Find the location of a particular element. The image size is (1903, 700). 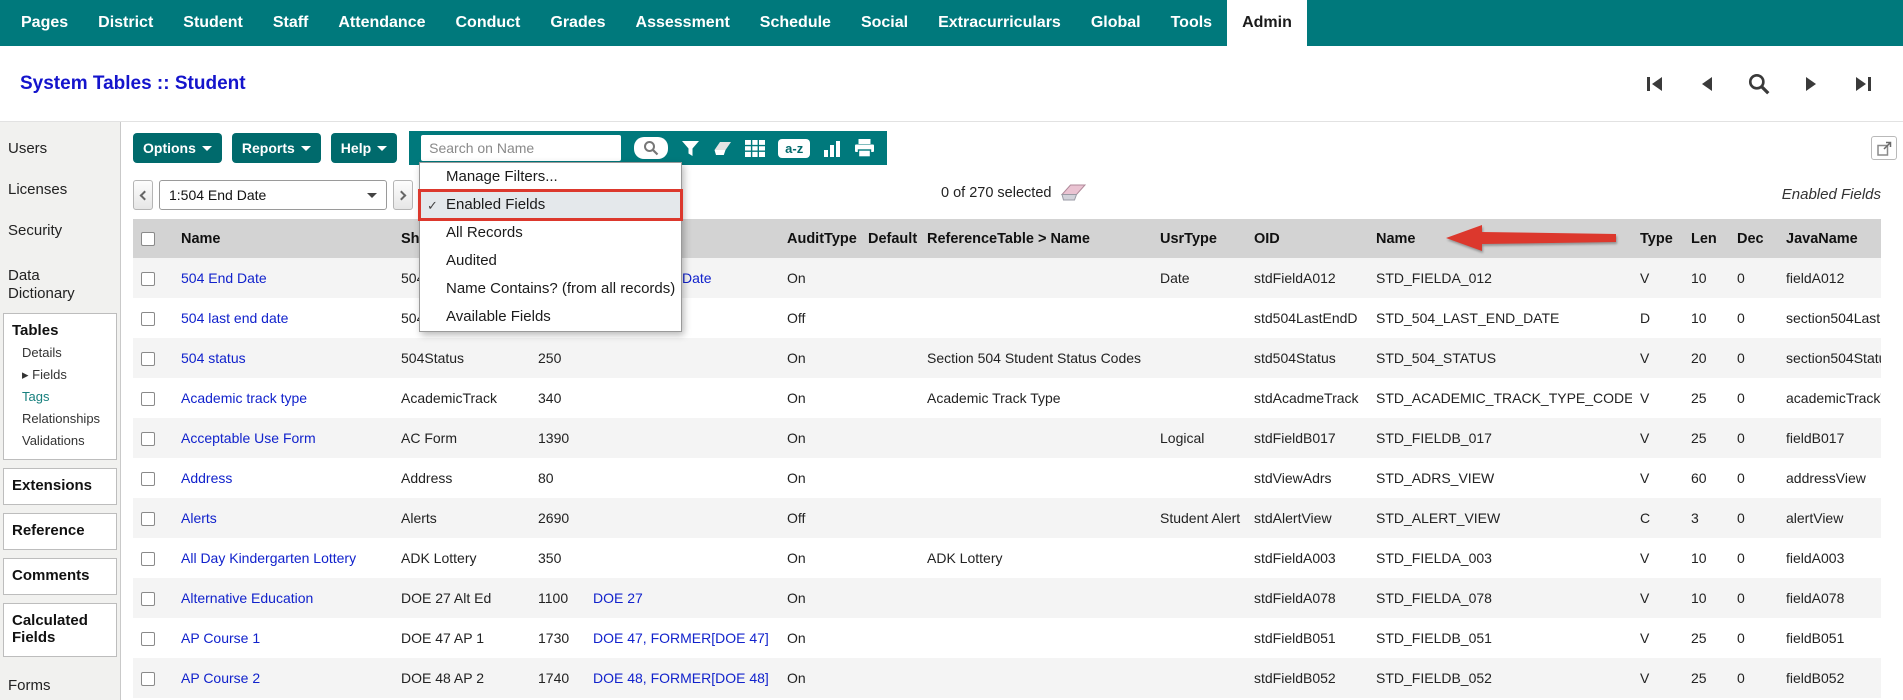

sidebar-item-relationships: Relationships is located at coordinates (61, 419).